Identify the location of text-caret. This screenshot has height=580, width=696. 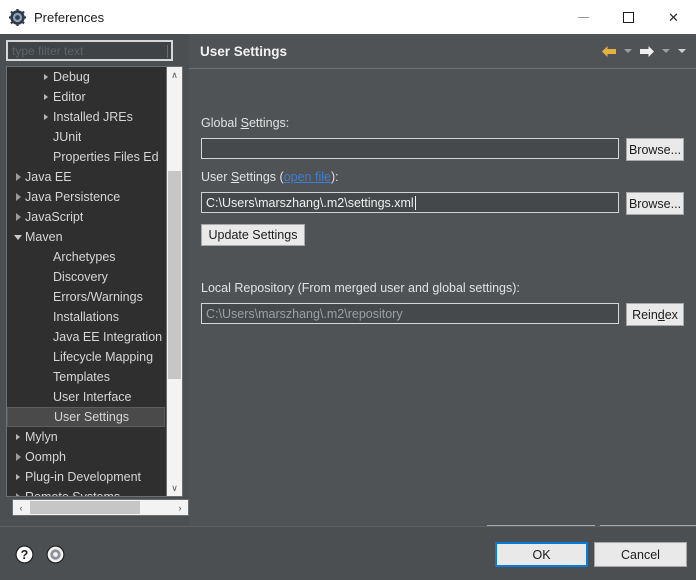
(415, 202).